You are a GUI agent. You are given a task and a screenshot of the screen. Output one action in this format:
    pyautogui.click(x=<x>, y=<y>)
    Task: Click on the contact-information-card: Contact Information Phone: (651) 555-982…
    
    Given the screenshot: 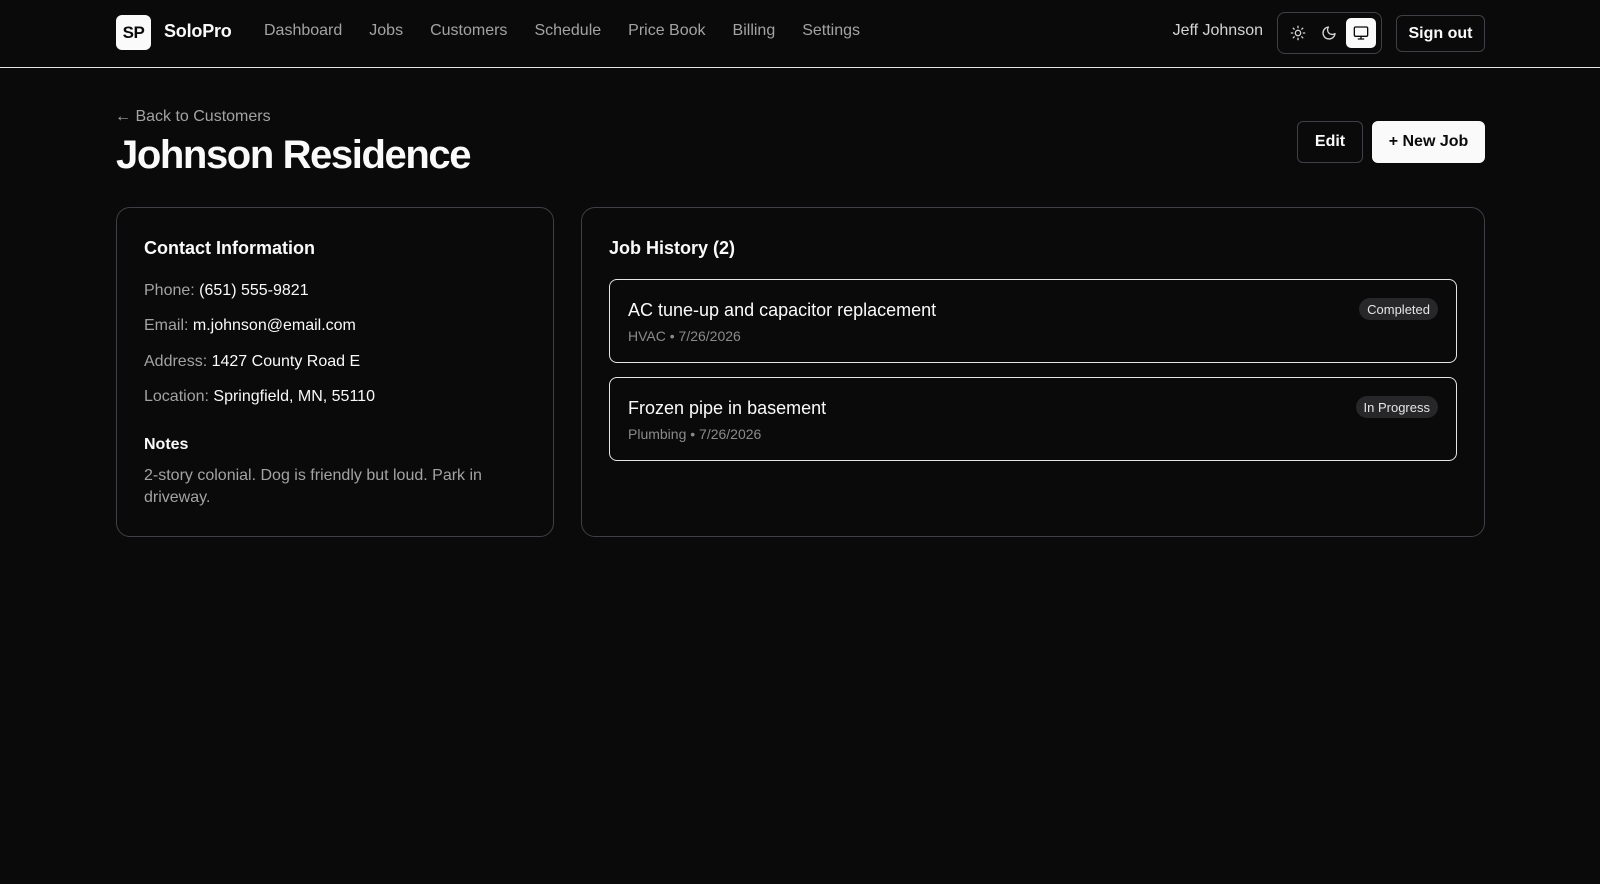 What is the action you would take?
    pyautogui.click(x=335, y=372)
    